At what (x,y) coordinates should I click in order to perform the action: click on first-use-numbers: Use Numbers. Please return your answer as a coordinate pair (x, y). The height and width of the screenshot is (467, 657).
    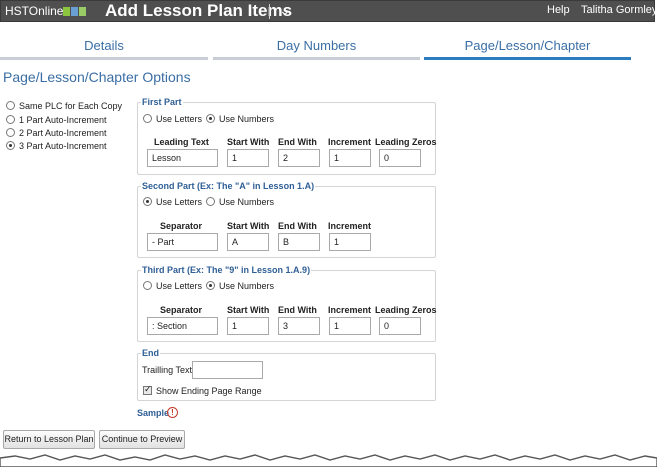
    Looking at the image, I should click on (240, 119).